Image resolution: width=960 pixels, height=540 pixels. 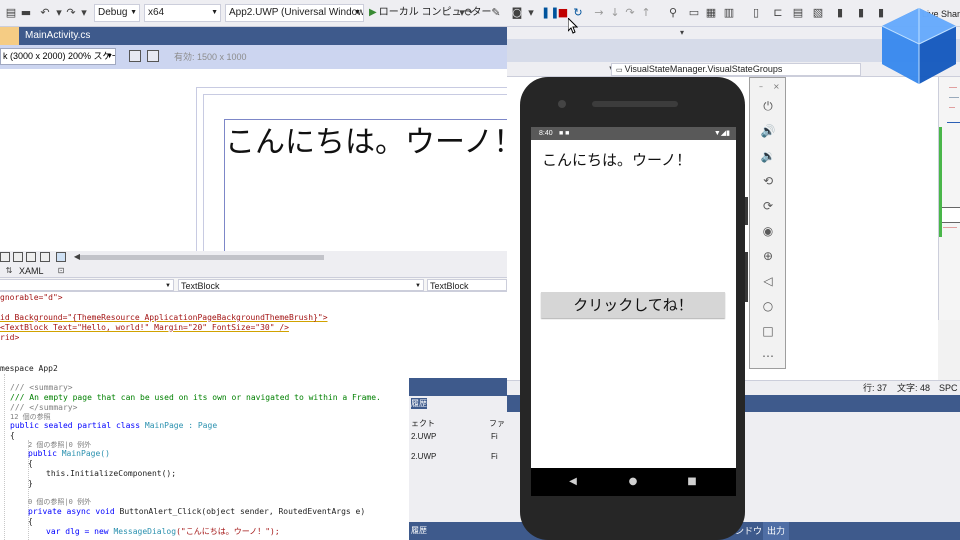 What do you see at coordinates (135, 56) in the screenshot?
I see `landscape-icon` at bounding box center [135, 56].